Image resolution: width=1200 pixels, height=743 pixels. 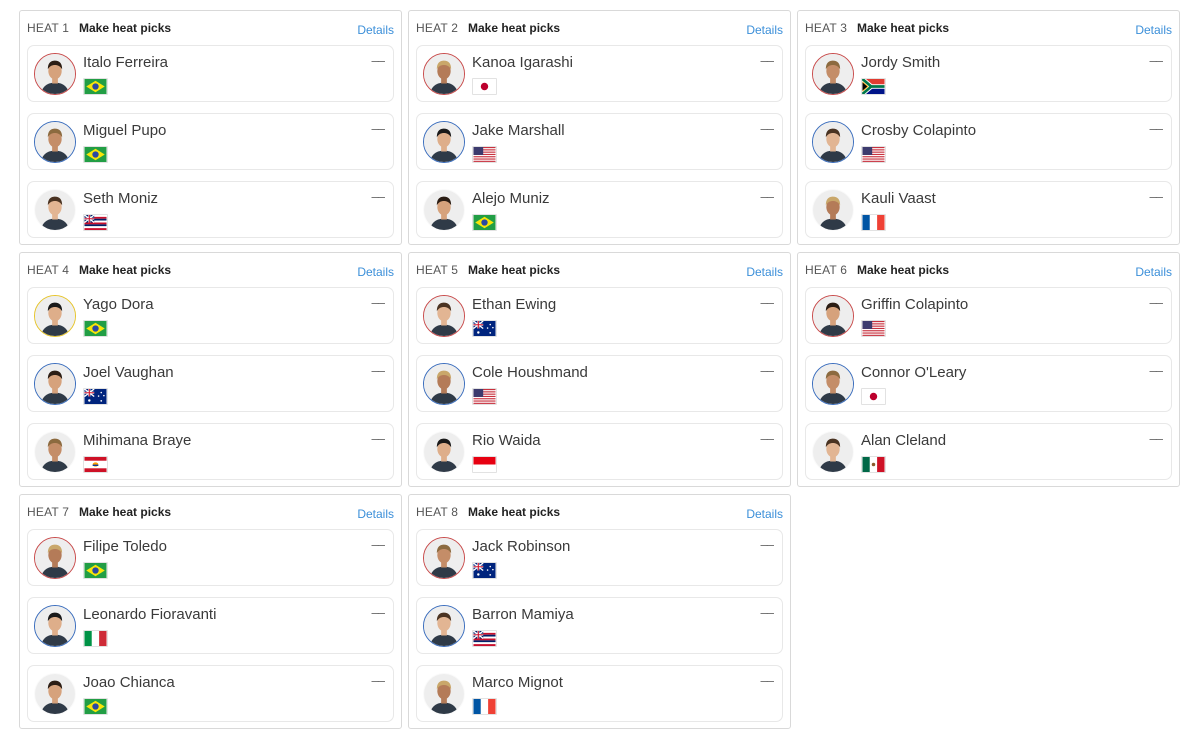 I want to click on surfer-name: Filipe Toledo, so click(x=125, y=546).